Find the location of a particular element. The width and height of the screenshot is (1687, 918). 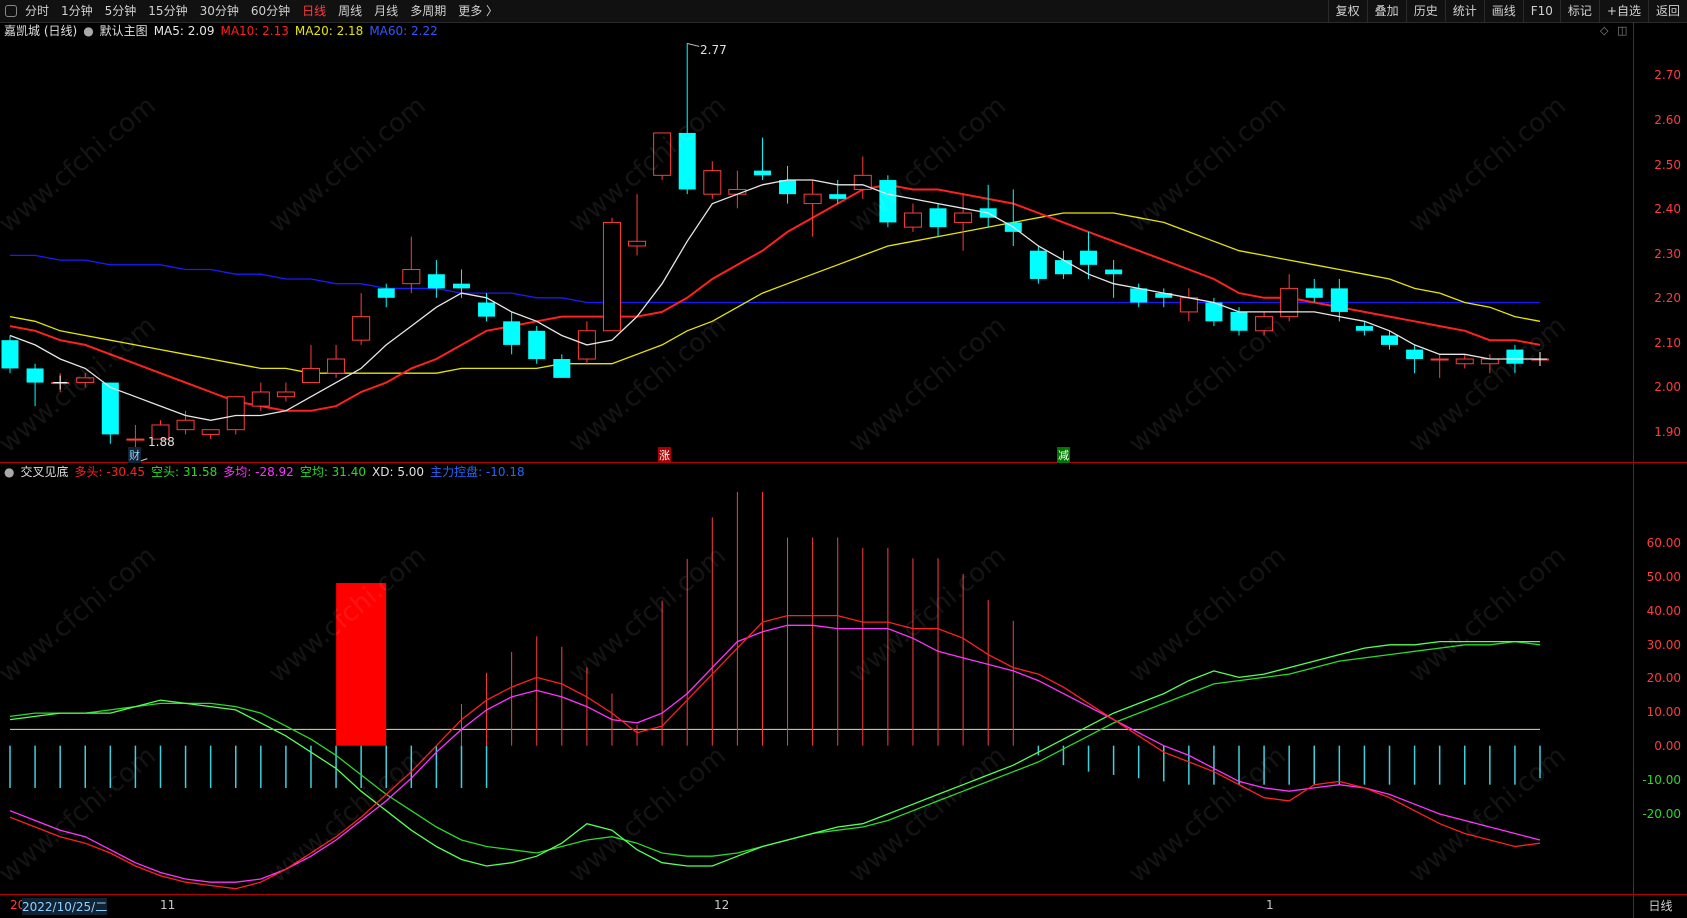

tab-5min: 5分钟 is located at coordinates (121, 11).